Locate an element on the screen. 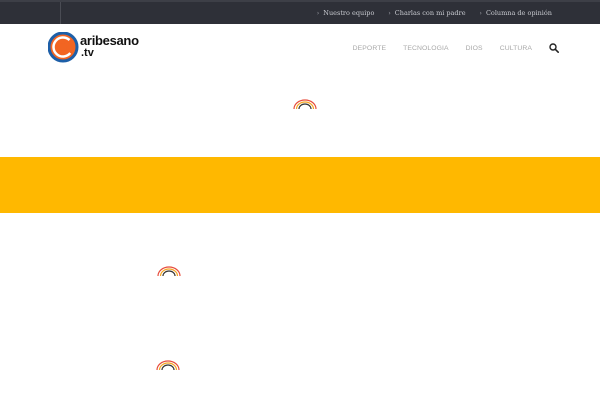 Image resolution: width=600 pixels, height=400 pixels. topbar-link-label: Columna de opinión is located at coordinates (518, 13).